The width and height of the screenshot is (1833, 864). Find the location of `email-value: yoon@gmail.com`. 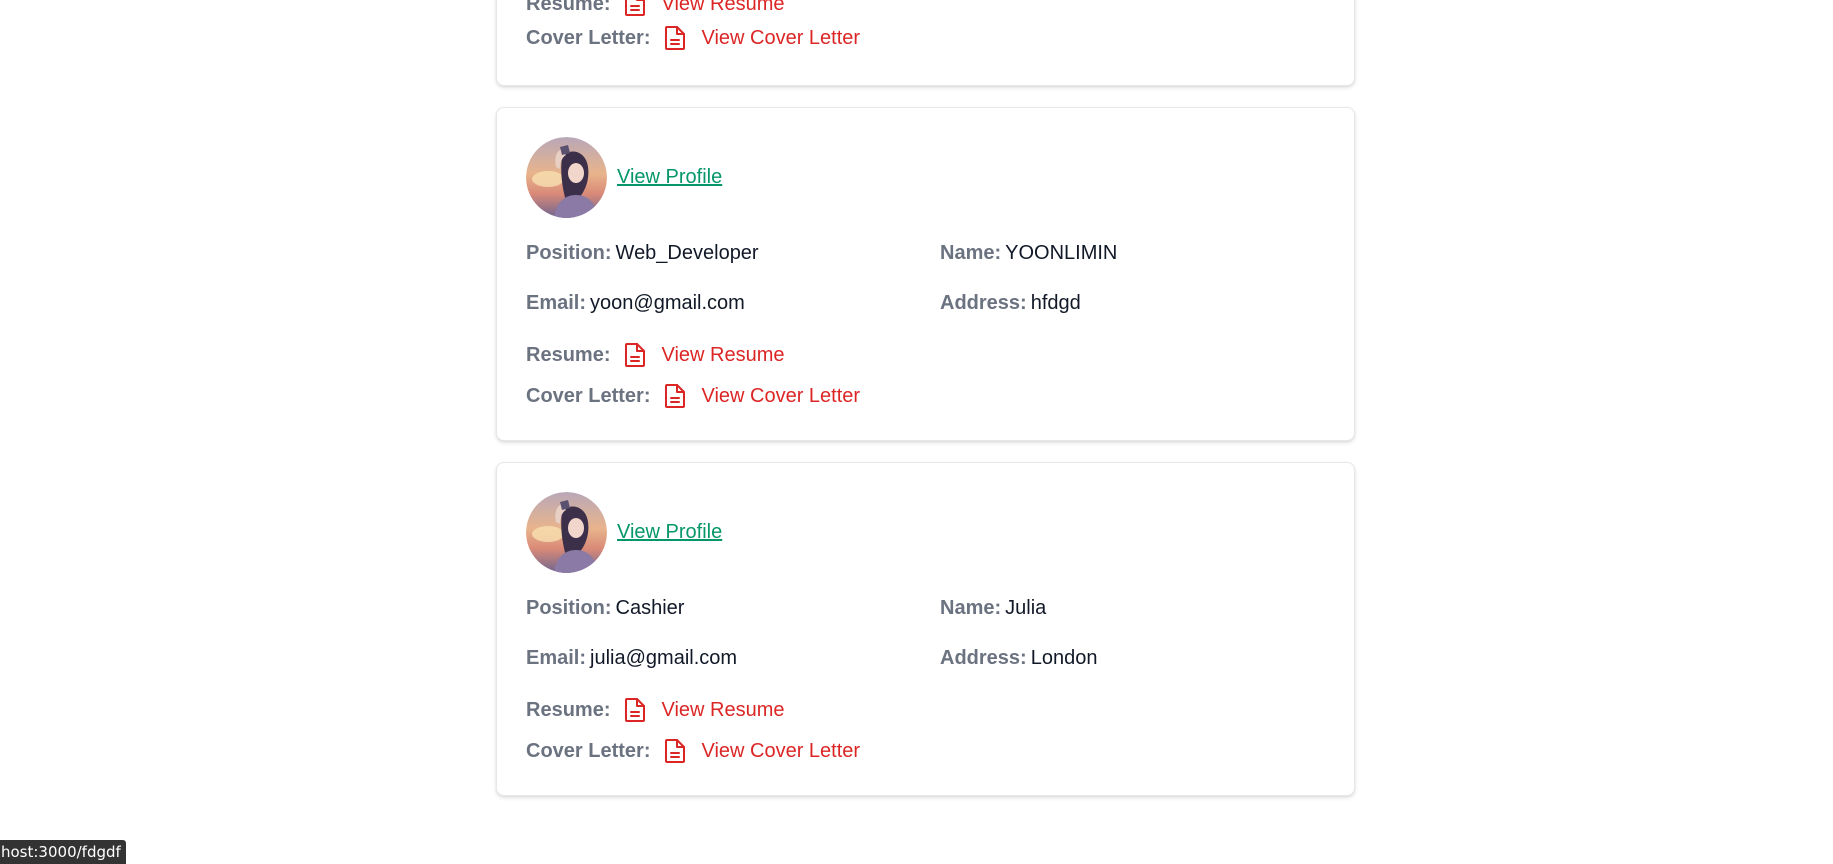

email-value: yoon@gmail.com is located at coordinates (667, 303).